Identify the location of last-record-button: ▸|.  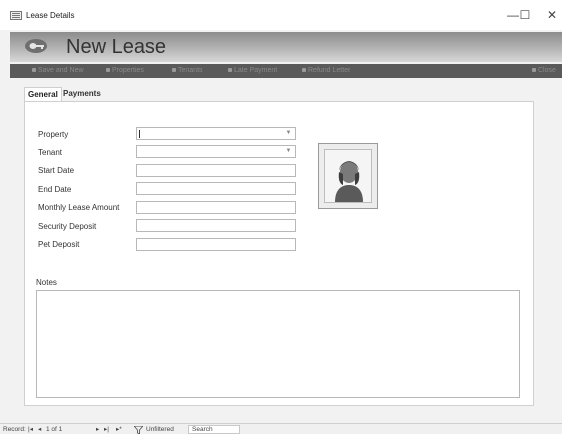
(106, 430).